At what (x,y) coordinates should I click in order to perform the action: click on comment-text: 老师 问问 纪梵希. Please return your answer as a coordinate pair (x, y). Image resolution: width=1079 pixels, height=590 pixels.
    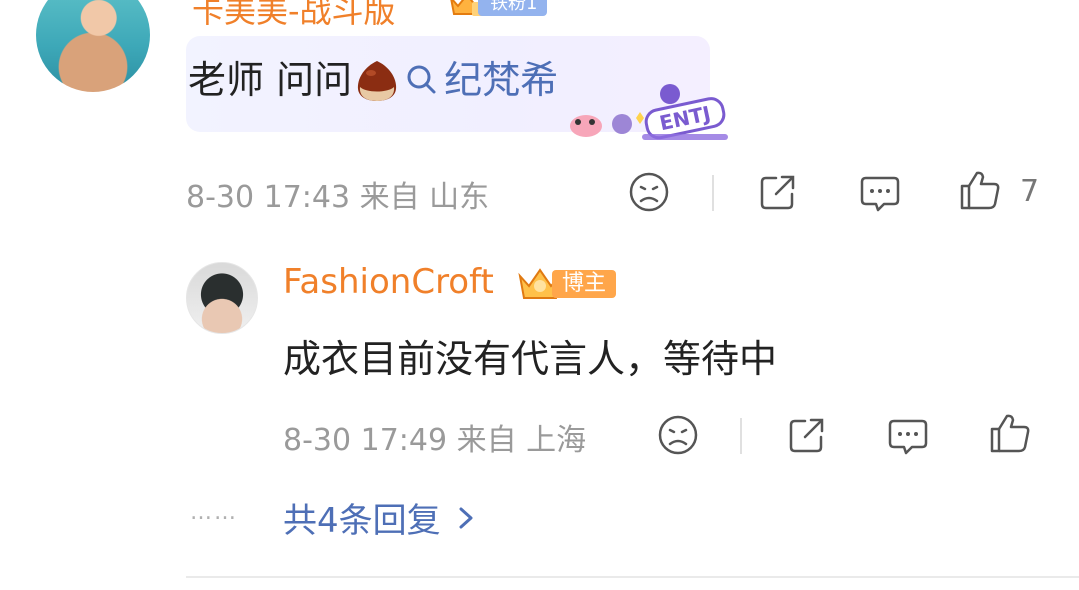
    Looking at the image, I should click on (373, 80).